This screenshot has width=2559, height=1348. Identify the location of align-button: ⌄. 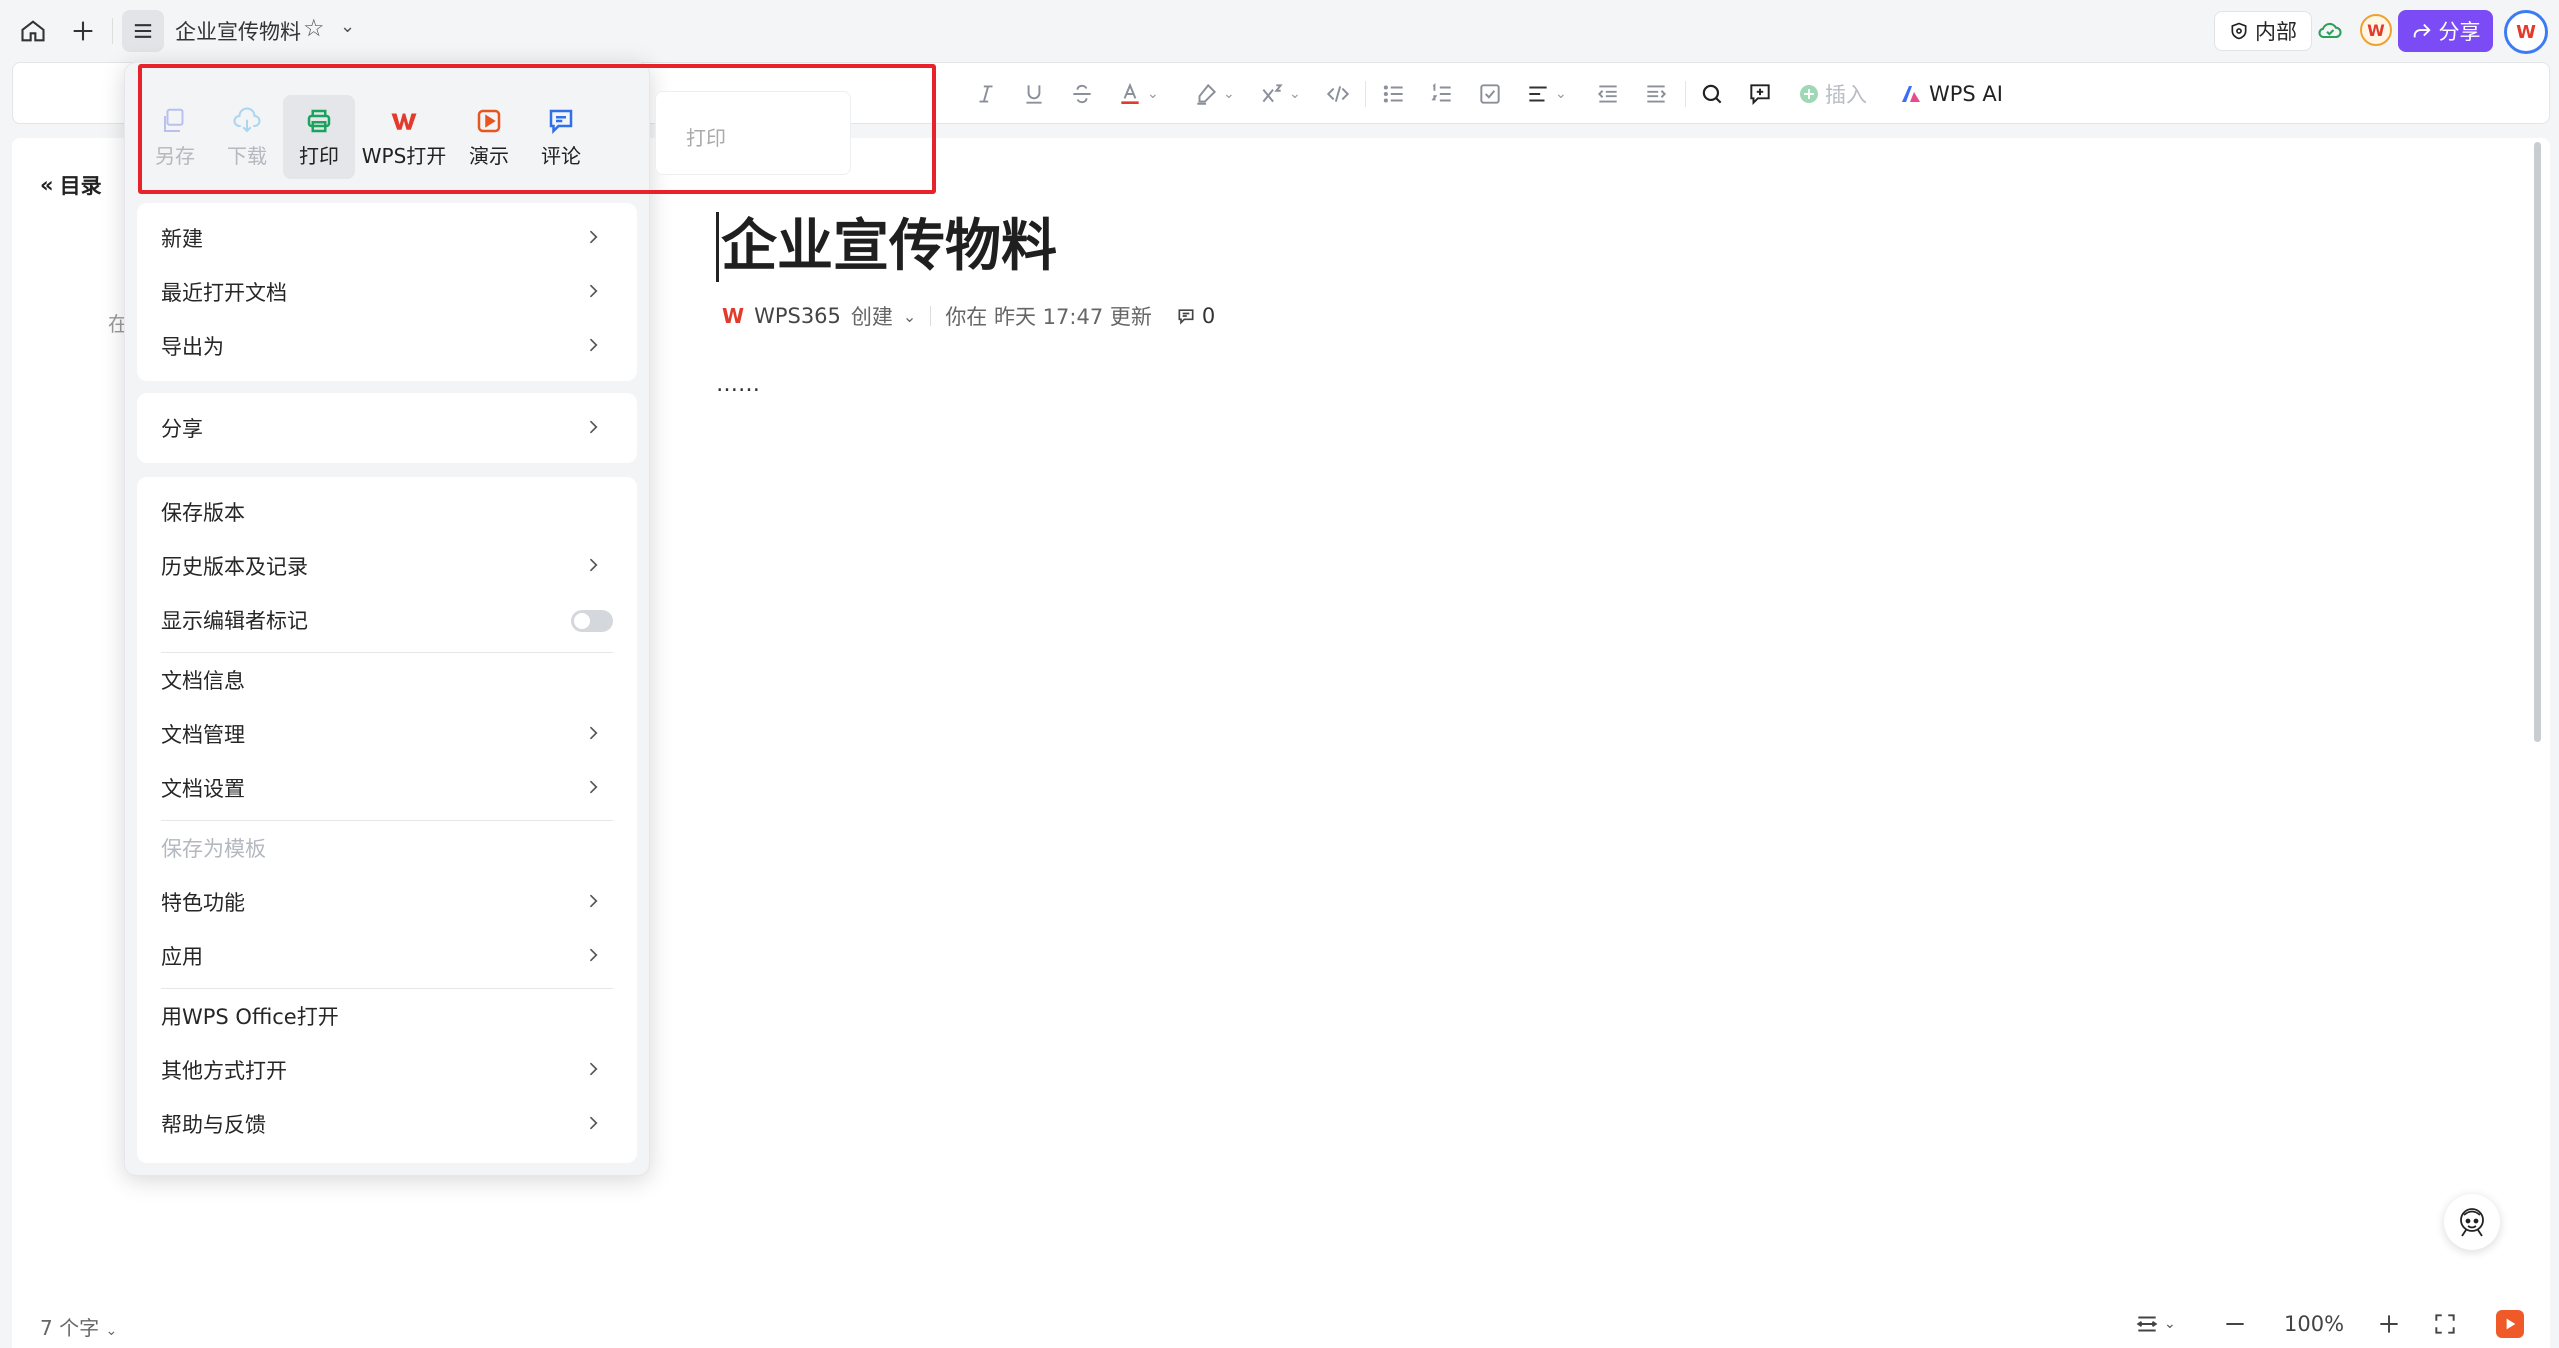
(1546, 94).